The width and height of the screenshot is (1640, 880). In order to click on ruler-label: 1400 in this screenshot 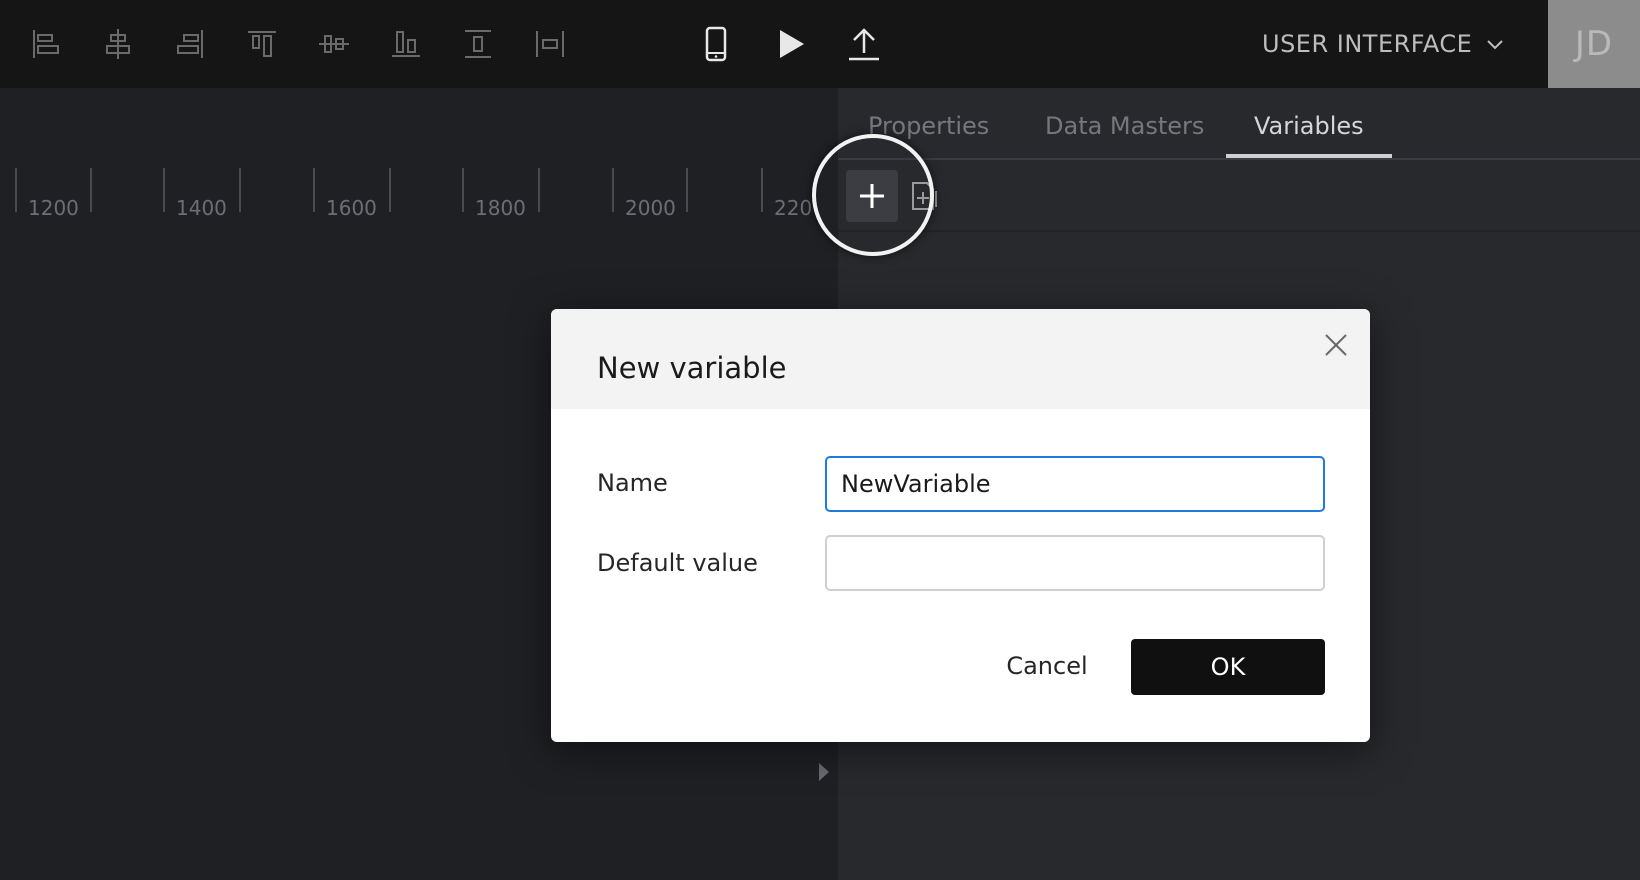, I will do `click(201, 208)`.